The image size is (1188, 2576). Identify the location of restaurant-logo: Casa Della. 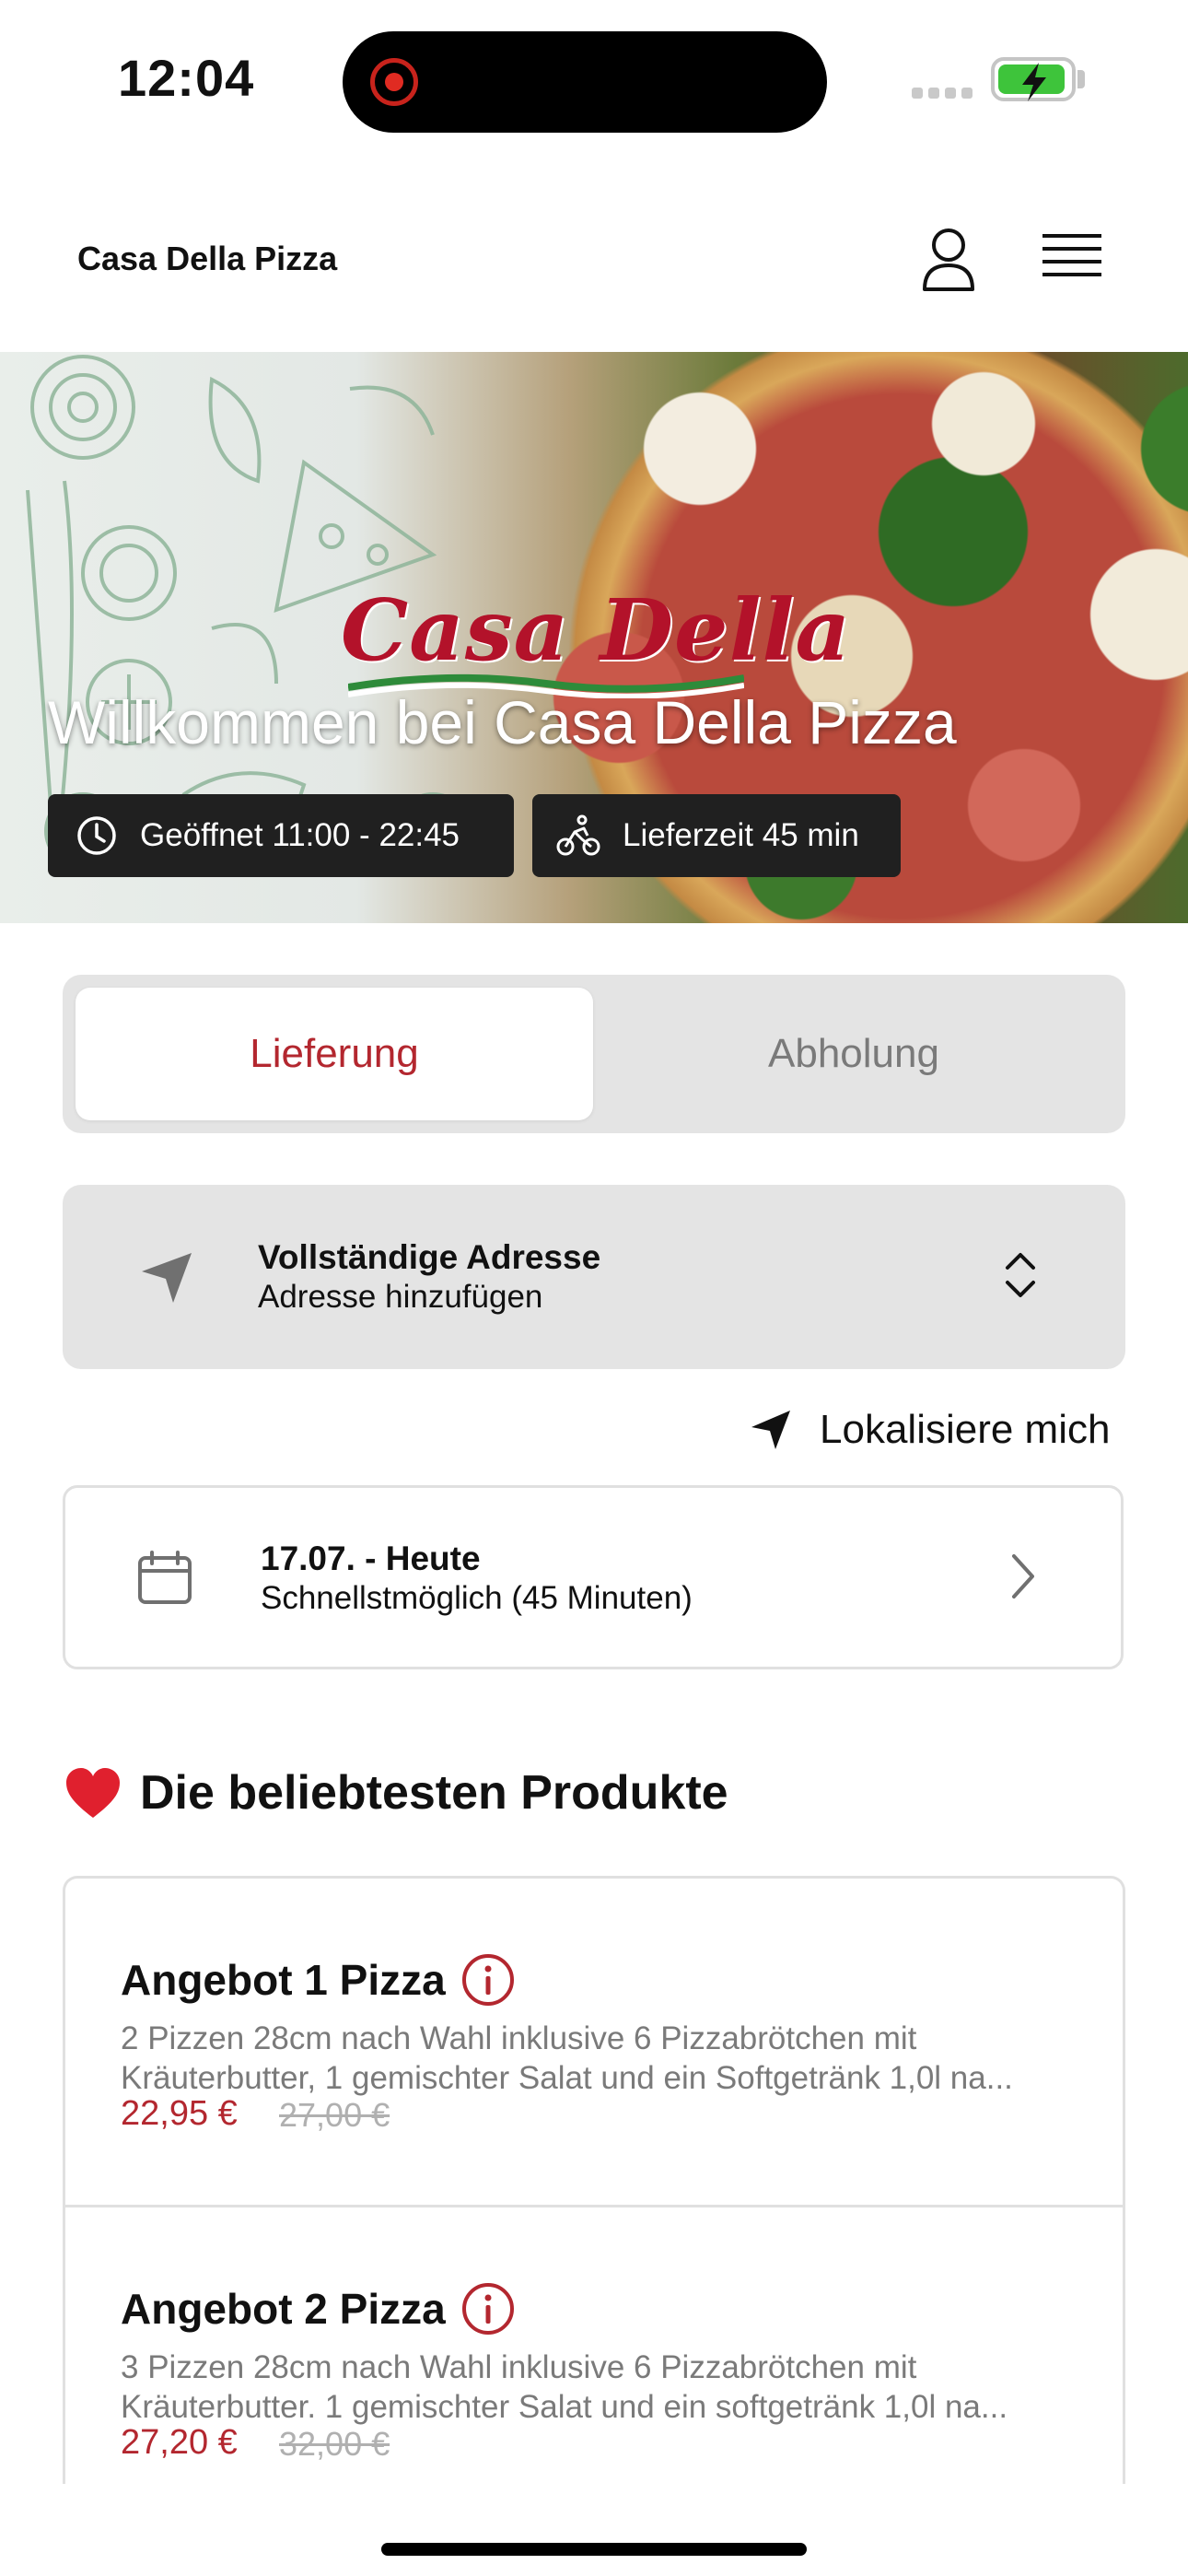
(596, 630).